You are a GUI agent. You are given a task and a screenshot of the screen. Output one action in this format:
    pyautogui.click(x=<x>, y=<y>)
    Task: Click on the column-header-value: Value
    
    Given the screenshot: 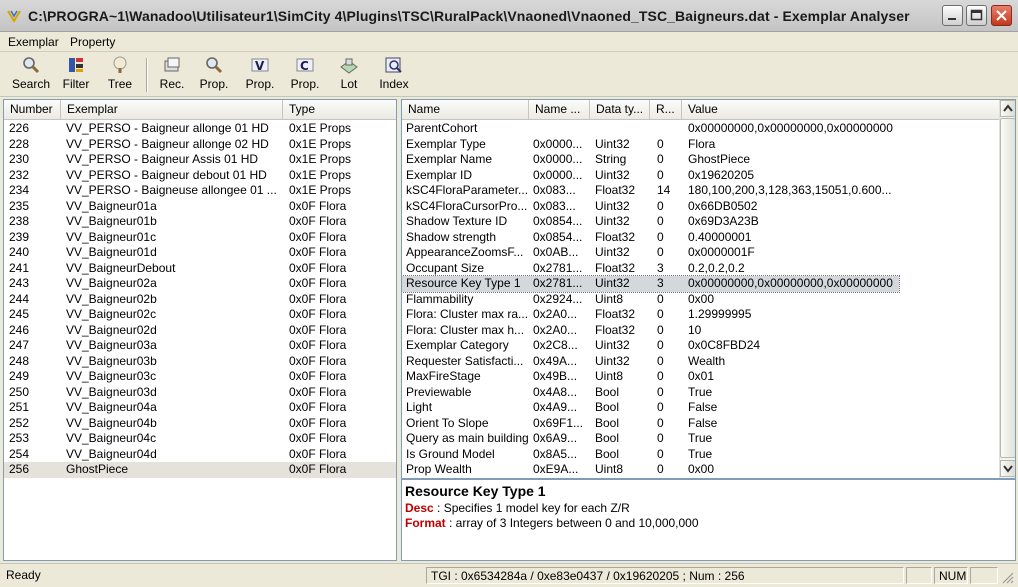 What is the action you would take?
    pyautogui.click(x=840, y=109)
    